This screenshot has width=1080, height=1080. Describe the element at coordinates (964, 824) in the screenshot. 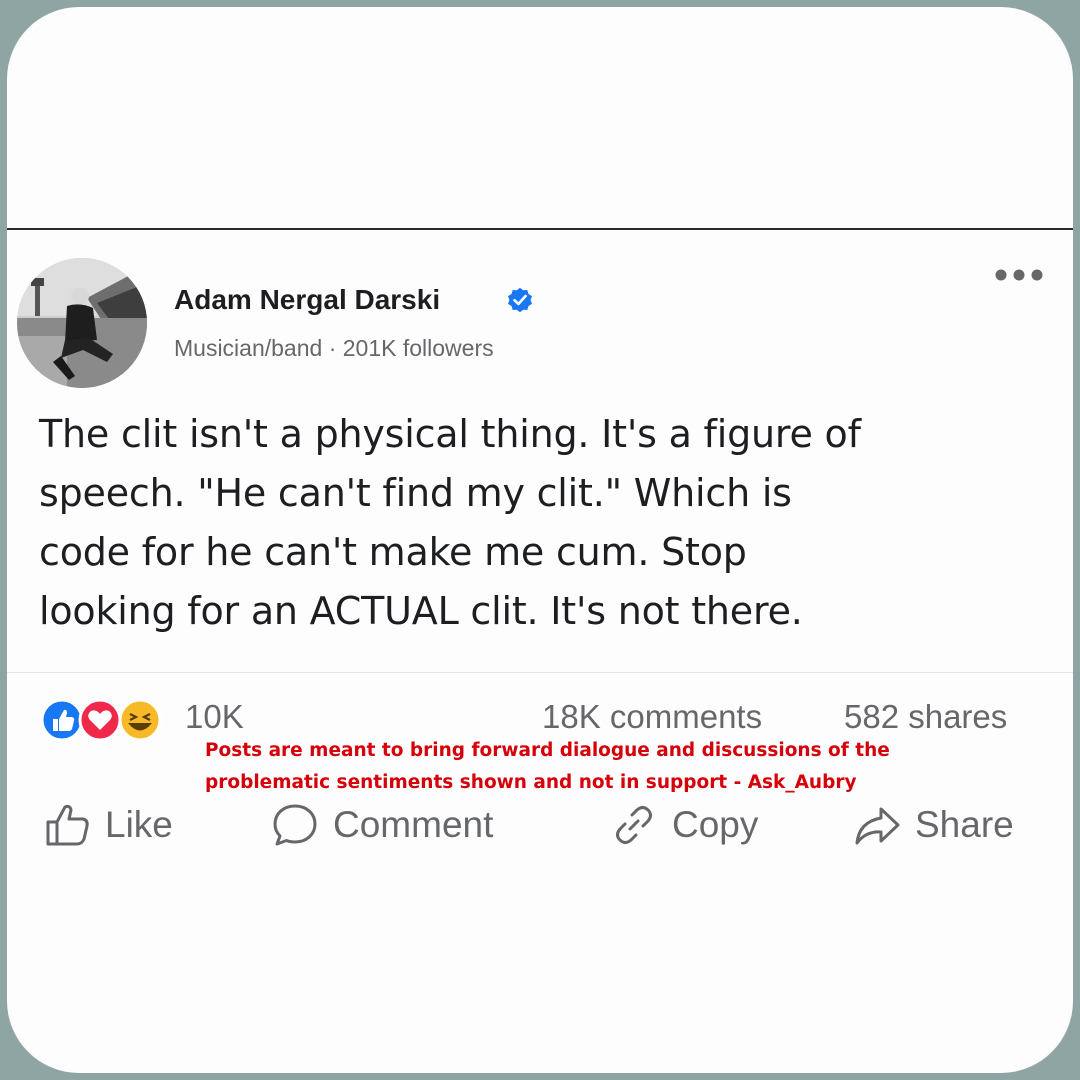

I see `share-label: Share` at that location.